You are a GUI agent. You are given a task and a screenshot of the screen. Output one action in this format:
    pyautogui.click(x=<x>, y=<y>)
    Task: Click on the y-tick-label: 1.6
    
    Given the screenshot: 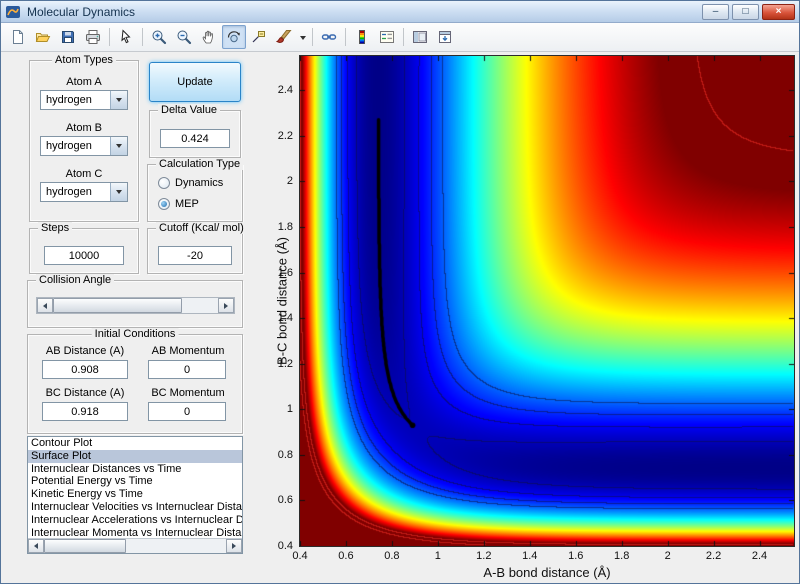 What is the action you would take?
    pyautogui.click(x=285, y=272)
    